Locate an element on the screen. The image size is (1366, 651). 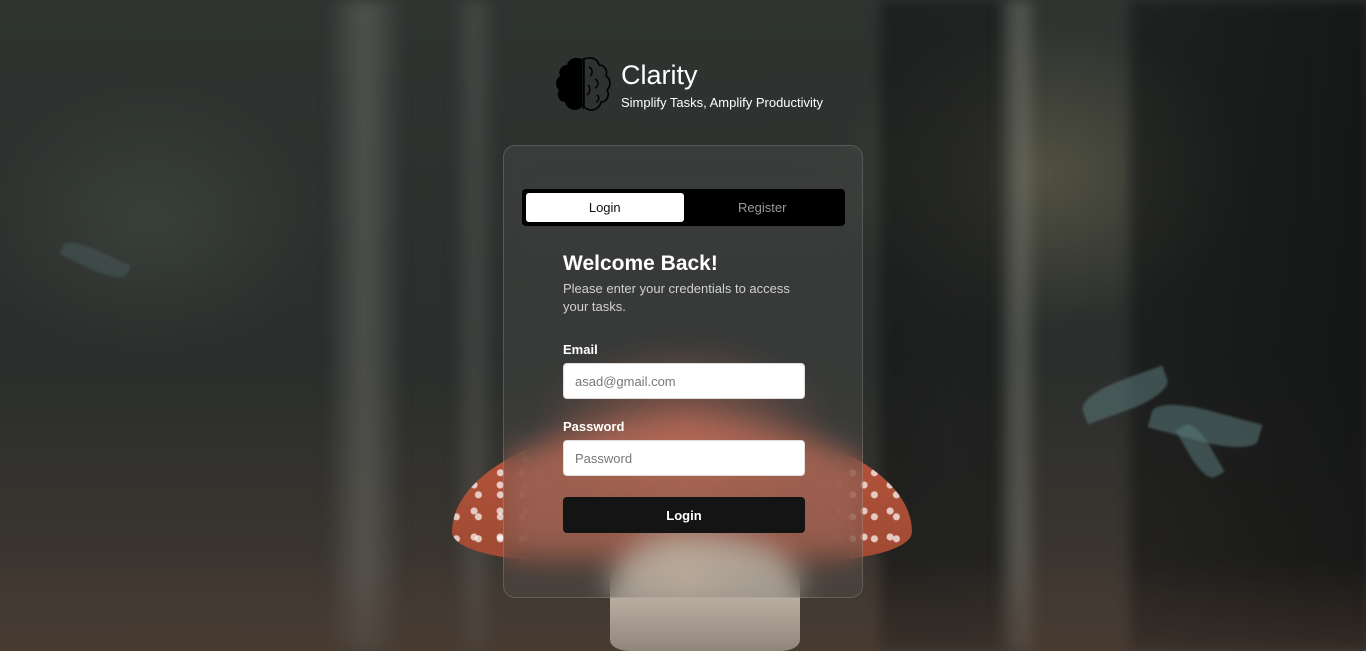
password-label: Password is located at coordinates (594, 426).